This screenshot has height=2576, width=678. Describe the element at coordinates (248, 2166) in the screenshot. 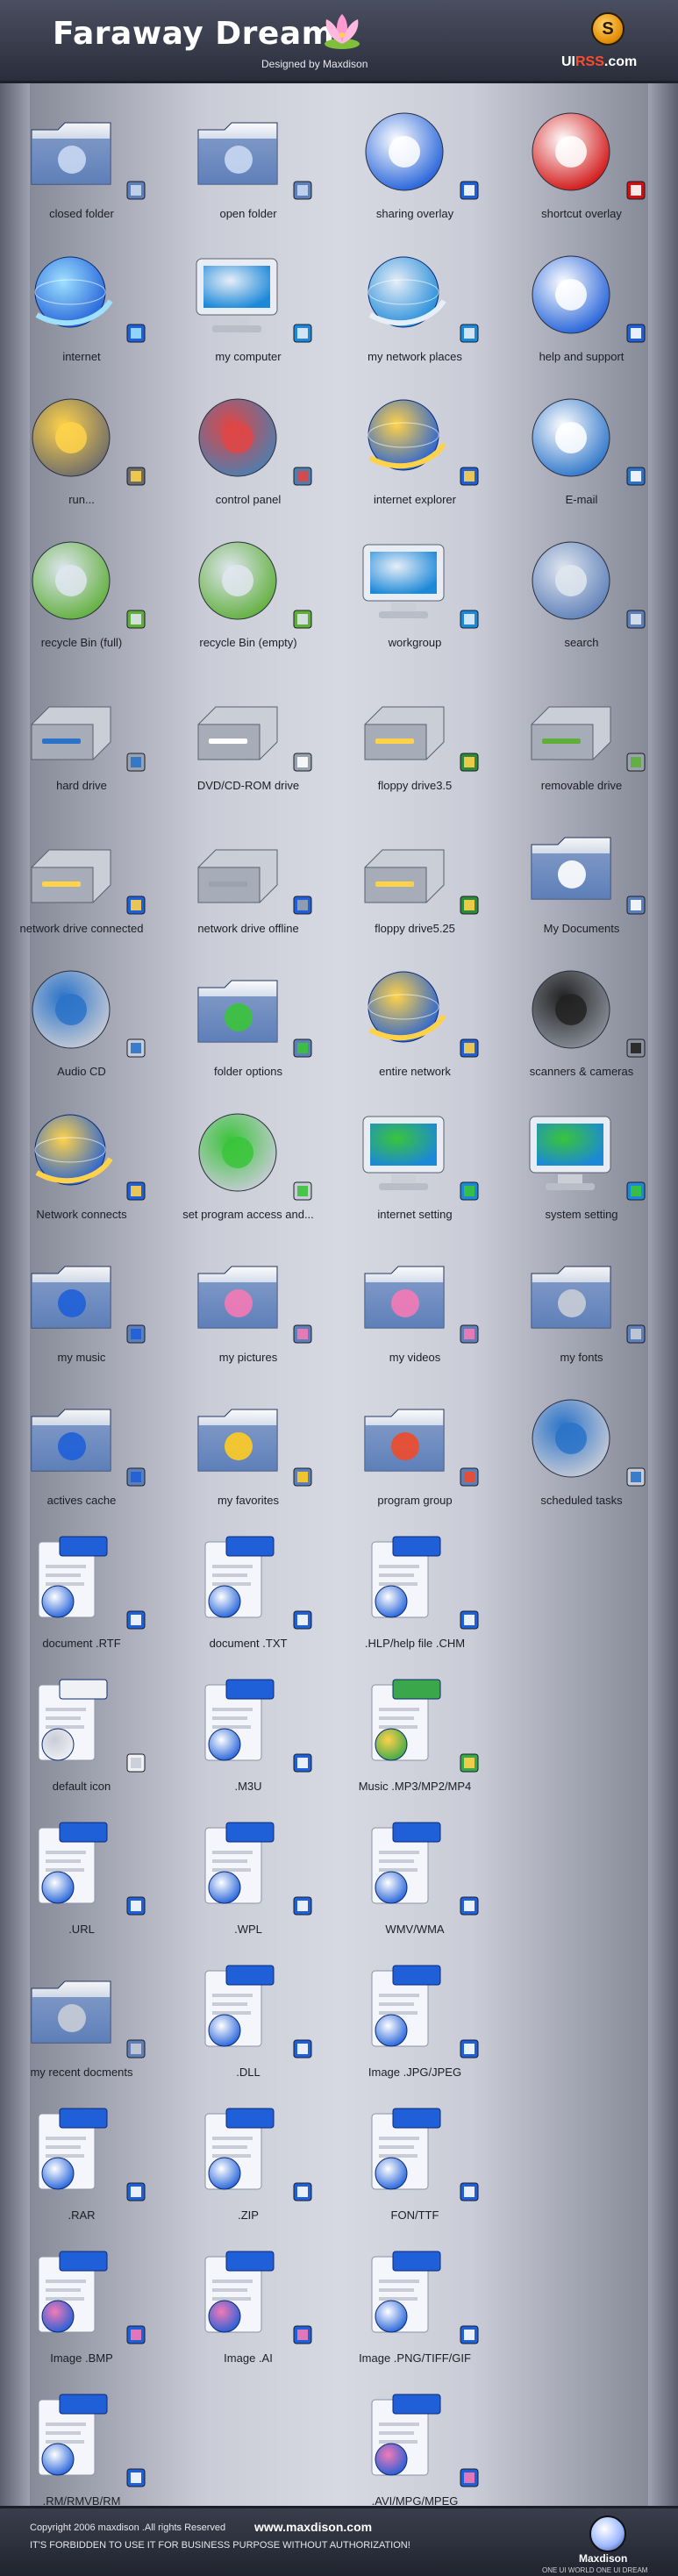

I see `icon-tile: .ZIP` at that location.